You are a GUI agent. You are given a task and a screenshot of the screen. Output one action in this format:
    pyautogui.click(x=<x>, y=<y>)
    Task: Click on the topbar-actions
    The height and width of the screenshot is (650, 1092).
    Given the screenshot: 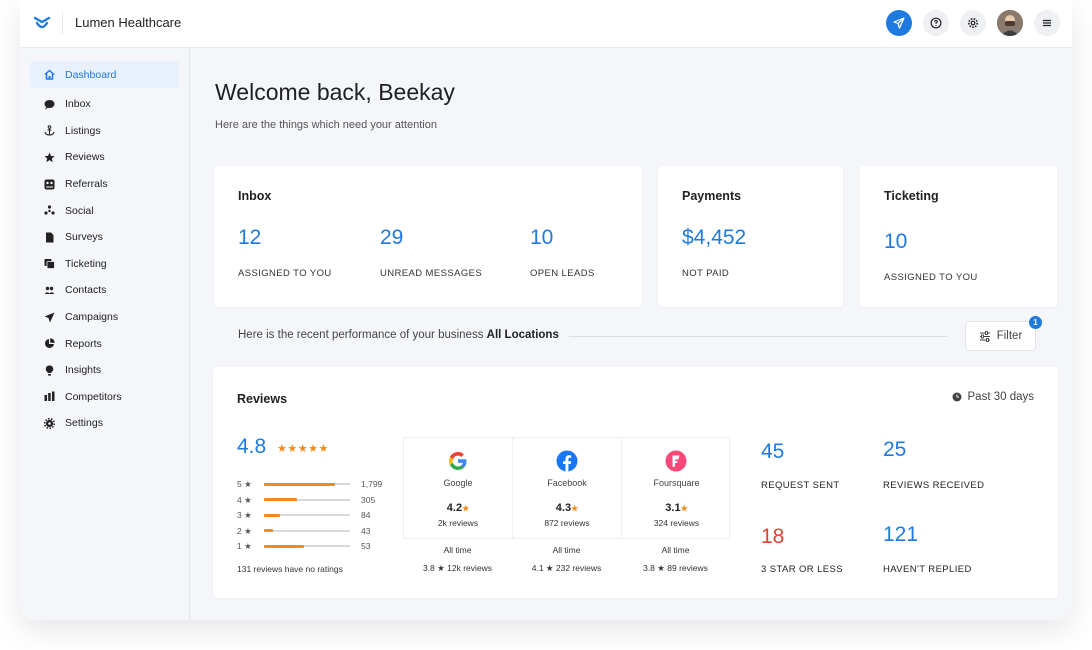 What is the action you would take?
    pyautogui.click(x=973, y=23)
    